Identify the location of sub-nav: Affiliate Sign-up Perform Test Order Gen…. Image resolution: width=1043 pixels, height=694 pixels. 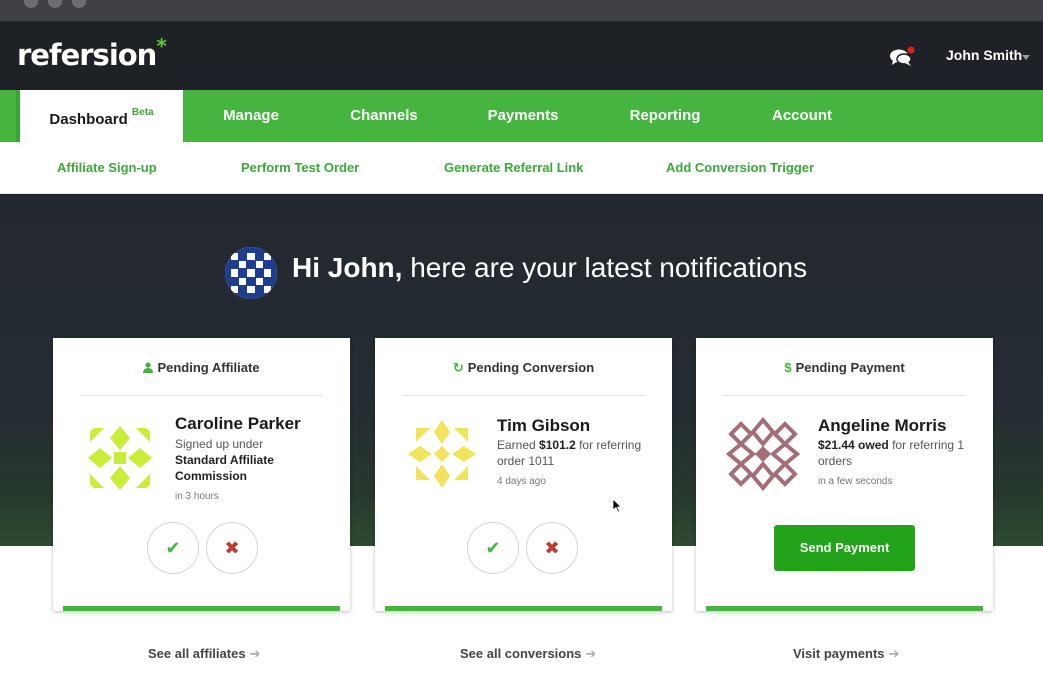
(521, 168).